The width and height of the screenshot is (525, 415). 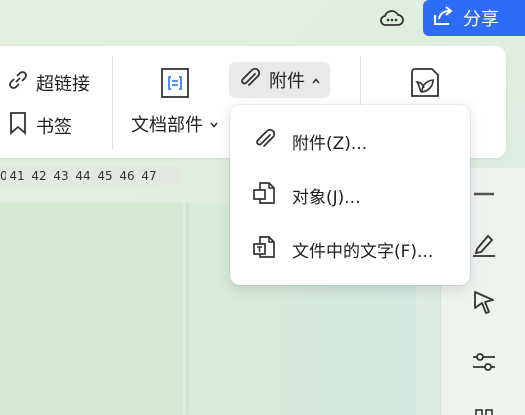 What do you see at coordinates (287, 81) in the screenshot?
I see `attachment-label: 附件` at bounding box center [287, 81].